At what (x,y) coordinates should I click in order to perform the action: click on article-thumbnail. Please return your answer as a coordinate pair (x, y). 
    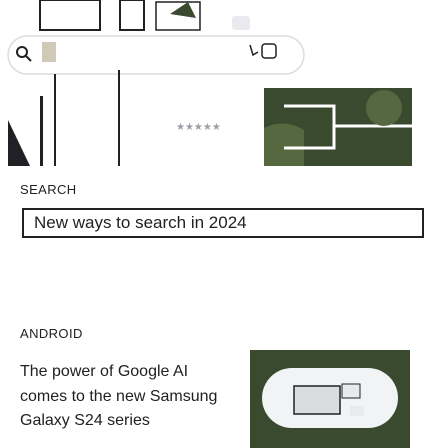
    Looking at the image, I should click on (330, 399).